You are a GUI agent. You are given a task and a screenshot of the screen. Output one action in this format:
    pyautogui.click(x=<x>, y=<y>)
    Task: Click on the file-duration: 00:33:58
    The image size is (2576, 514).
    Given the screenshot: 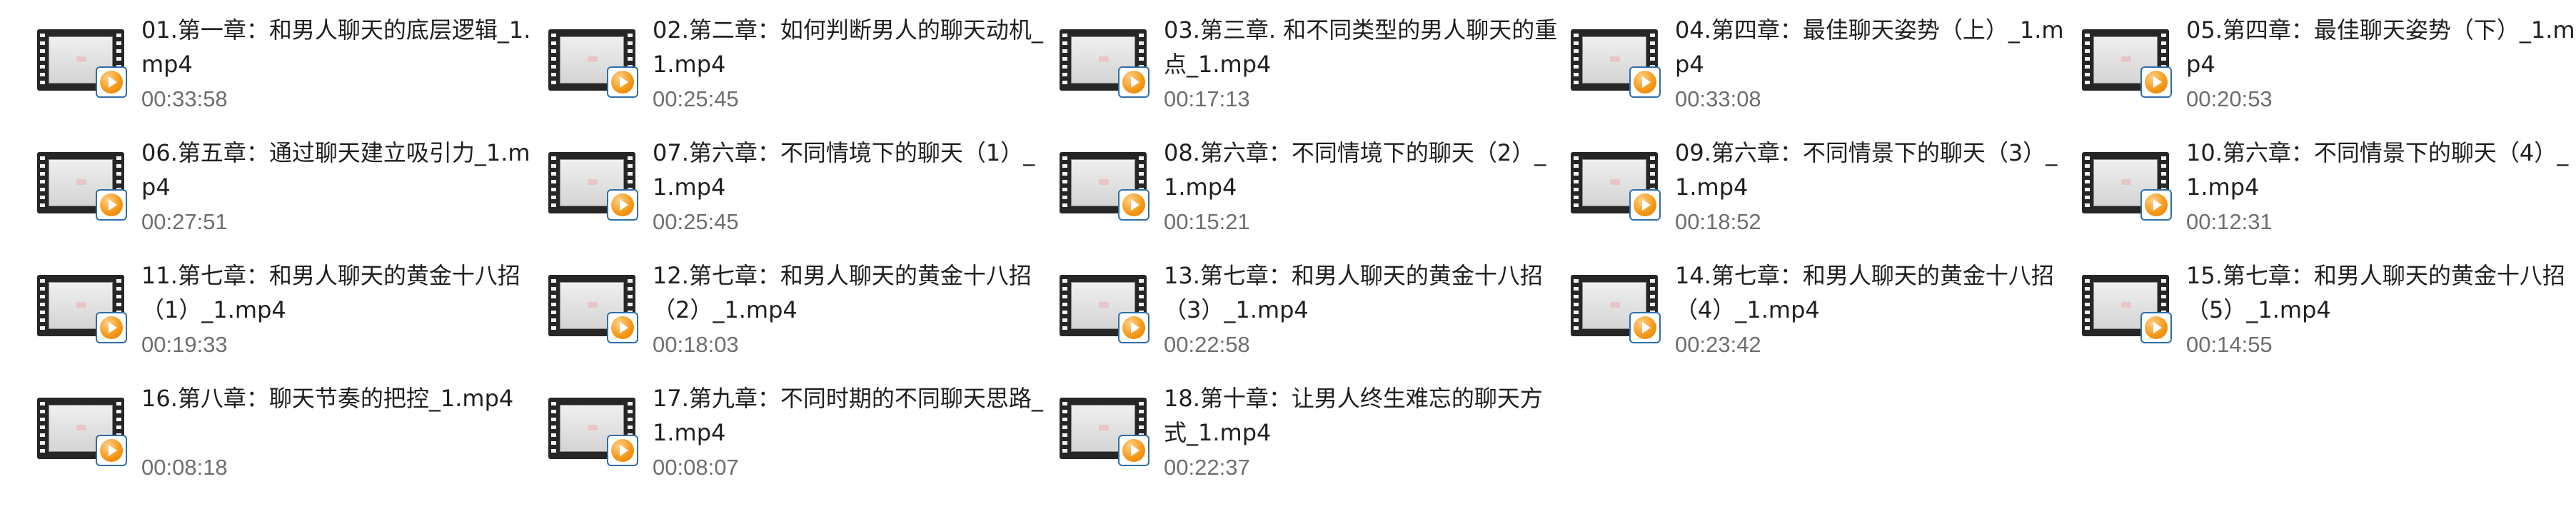 What is the action you would take?
    pyautogui.click(x=184, y=98)
    